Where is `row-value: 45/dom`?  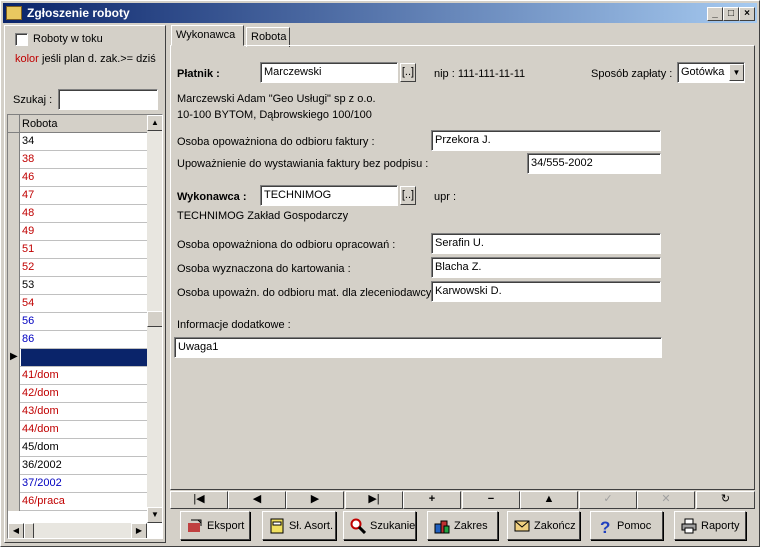 row-value: 45/dom is located at coordinates (40, 447).